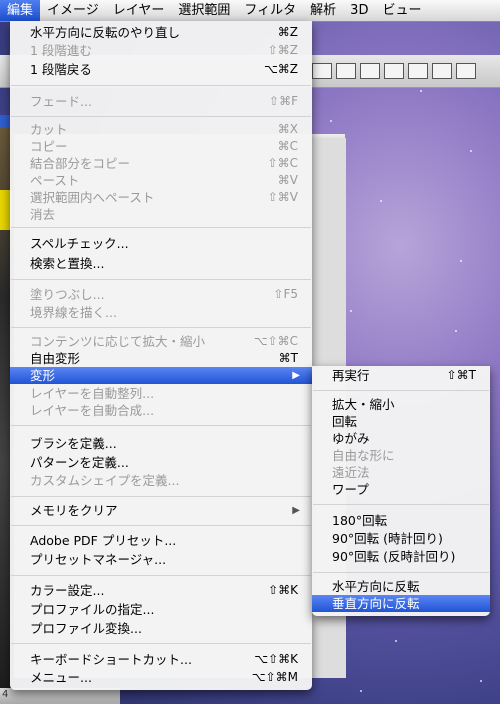 The width and height of the screenshot is (500, 704). Describe the element at coordinates (370, 71) in the screenshot. I see `align-bottom-icon` at that location.